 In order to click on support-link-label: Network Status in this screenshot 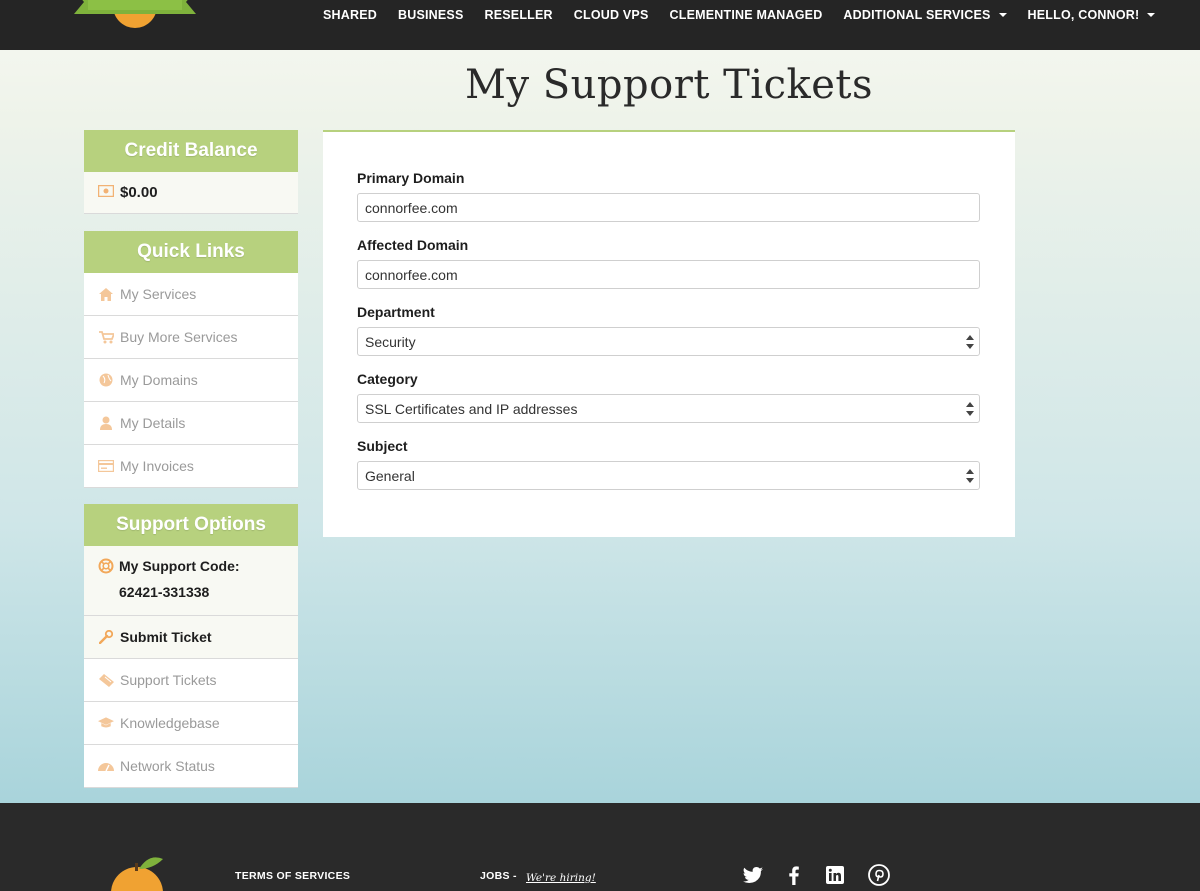, I will do `click(167, 766)`.